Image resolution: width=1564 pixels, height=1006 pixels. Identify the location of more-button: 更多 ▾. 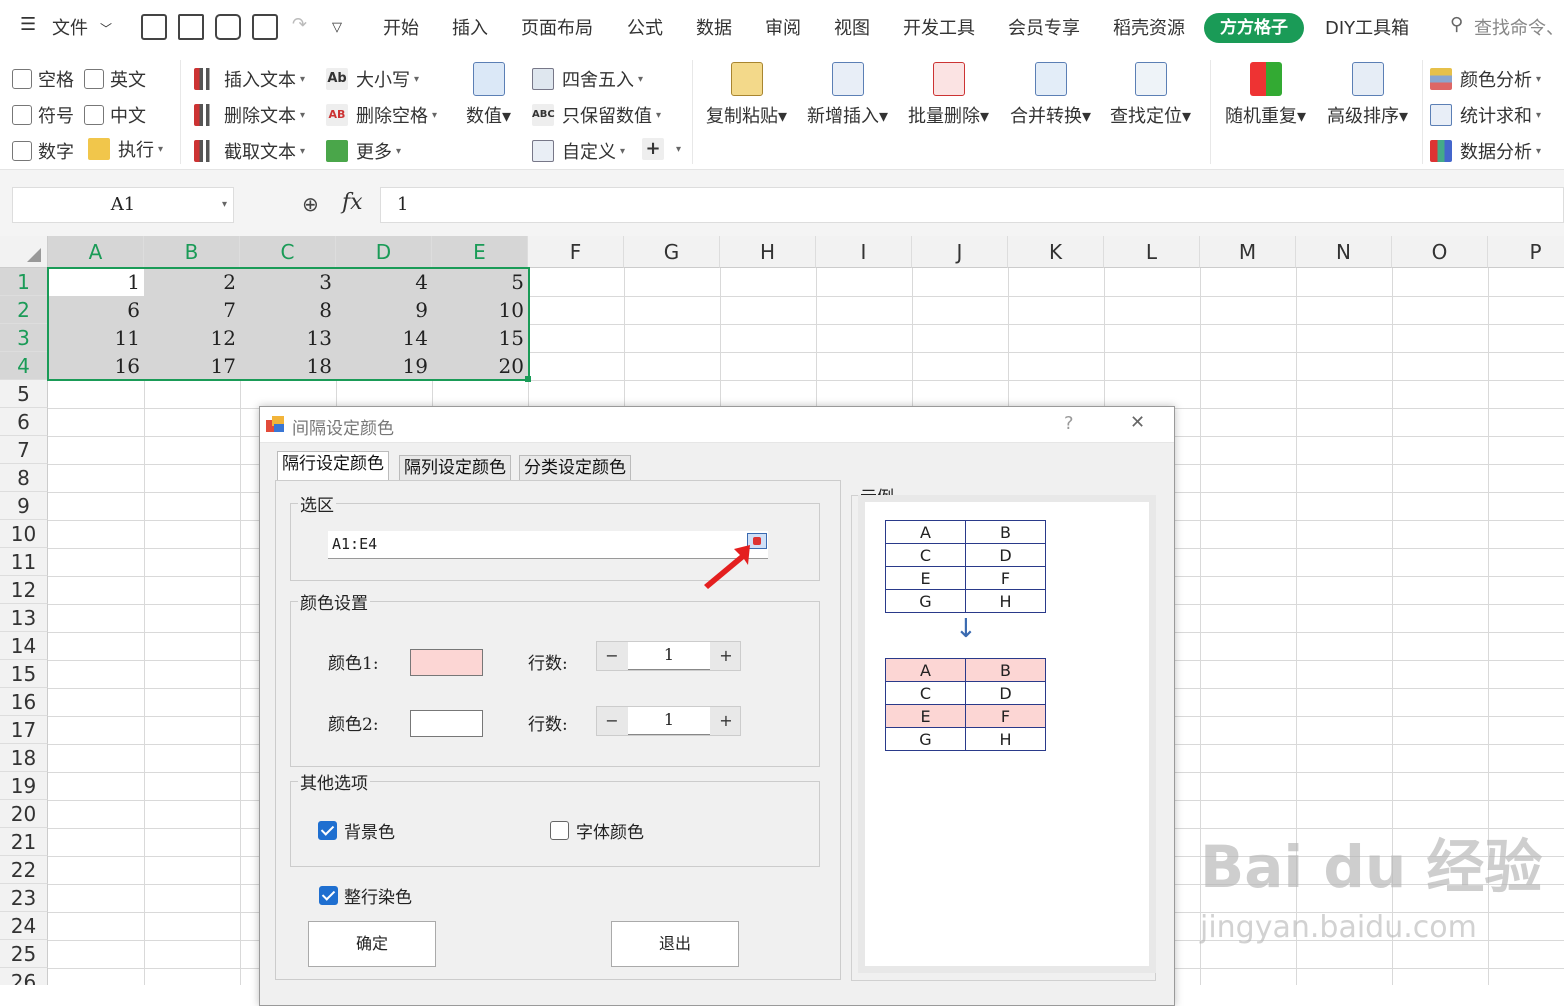
(363, 151).